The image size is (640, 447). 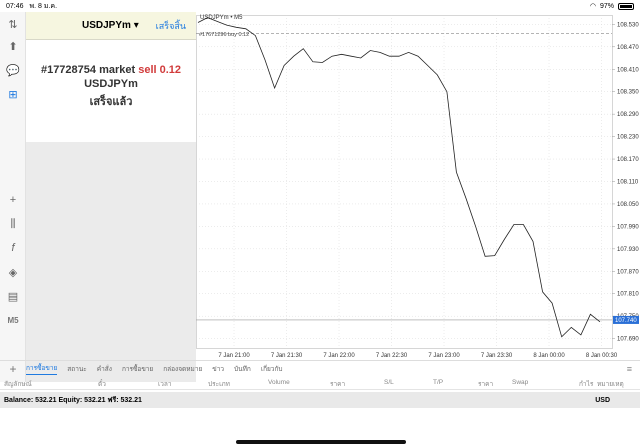 What do you see at coordinates (77, 369) in the screenshot?
I see `tab-status: สถานะ` at bounding box center [77, 369].